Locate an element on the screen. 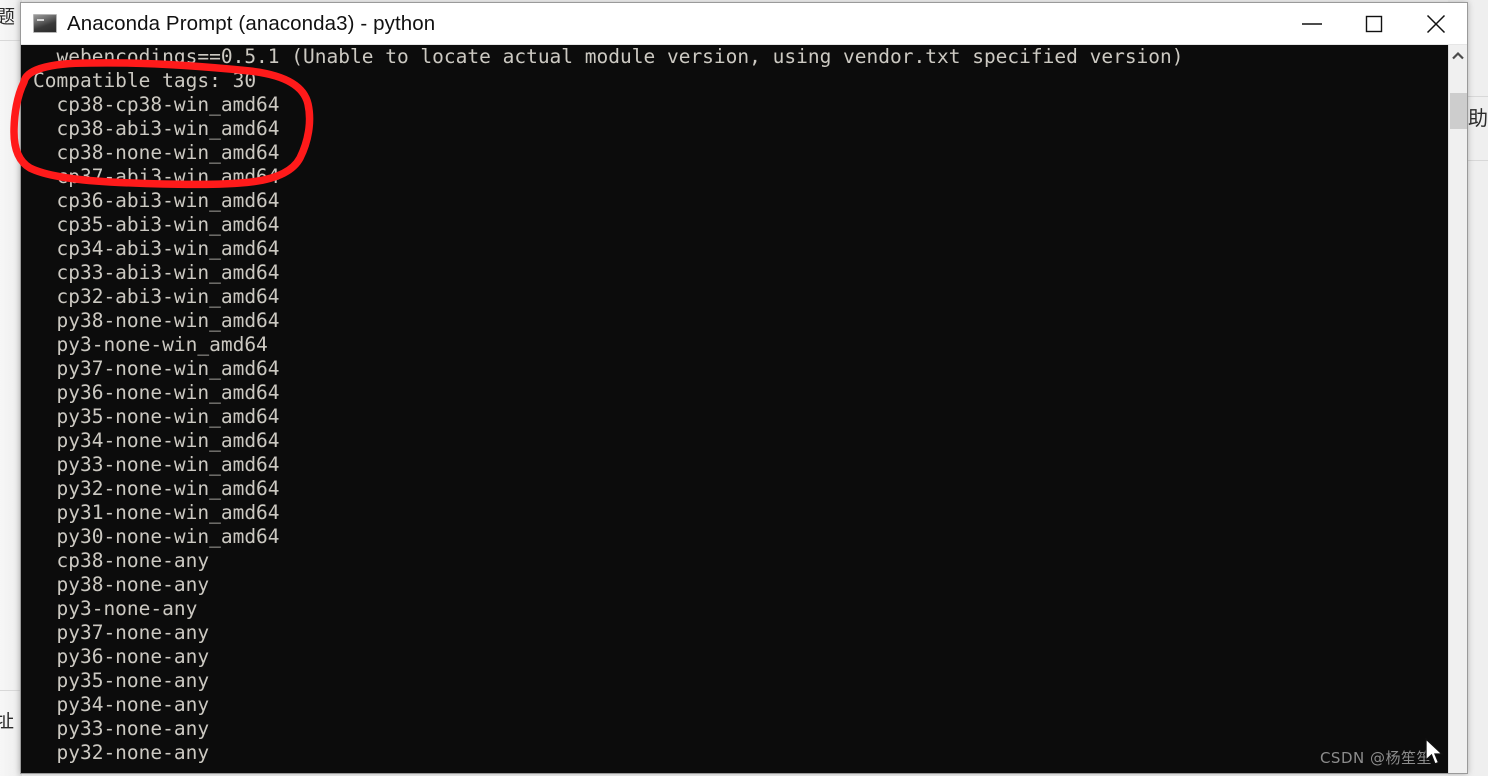 This screenshot has height=776, width=1488. console-line: cp38-abi3-win_amd64 is located at coordinates (156, 128).